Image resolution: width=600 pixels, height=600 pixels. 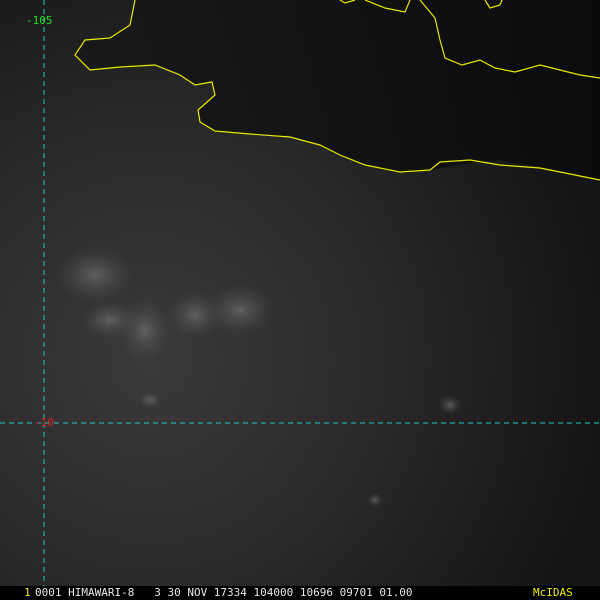 What do you see at coordinates (27, 592) in the screenshot?
I see `frame-number: 1` at bounding box center [27, 592].